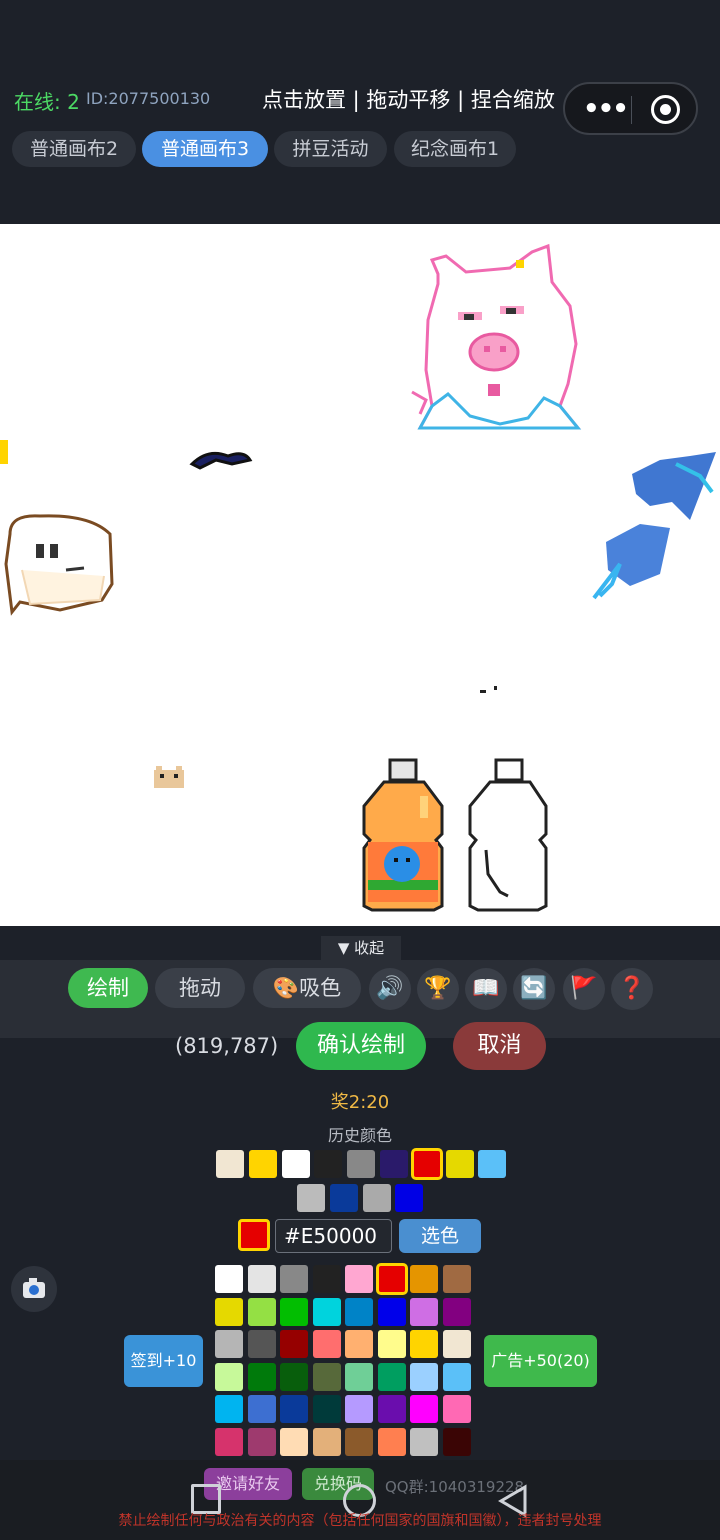 The height and width of the screenshot is (1540, 720). Describe the element at coordinates (205, 149) in the screenshot. I see `tab-canvas-3: 普通画布3` at that location.